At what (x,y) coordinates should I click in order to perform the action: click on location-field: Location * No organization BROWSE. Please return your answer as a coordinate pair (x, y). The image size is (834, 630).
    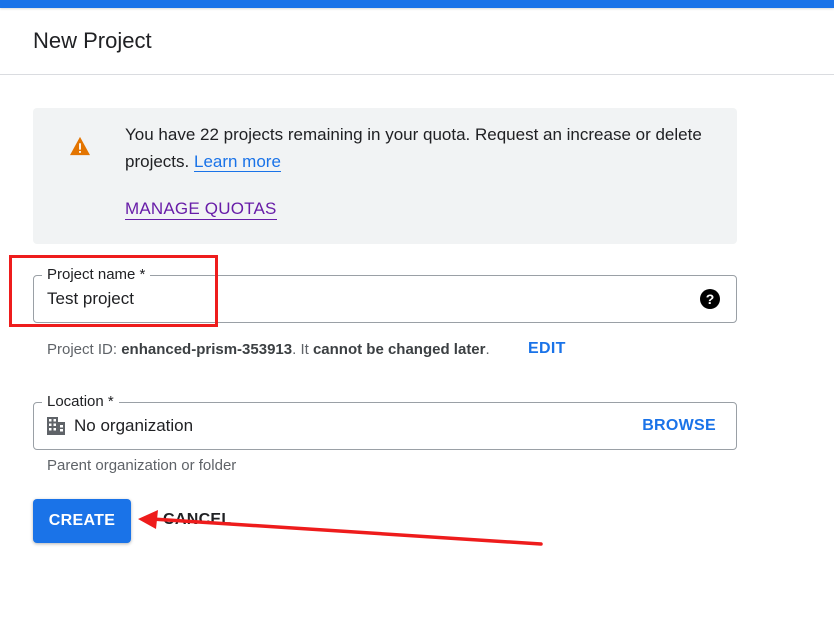
    Looking at the image, I should click on (385, 421).